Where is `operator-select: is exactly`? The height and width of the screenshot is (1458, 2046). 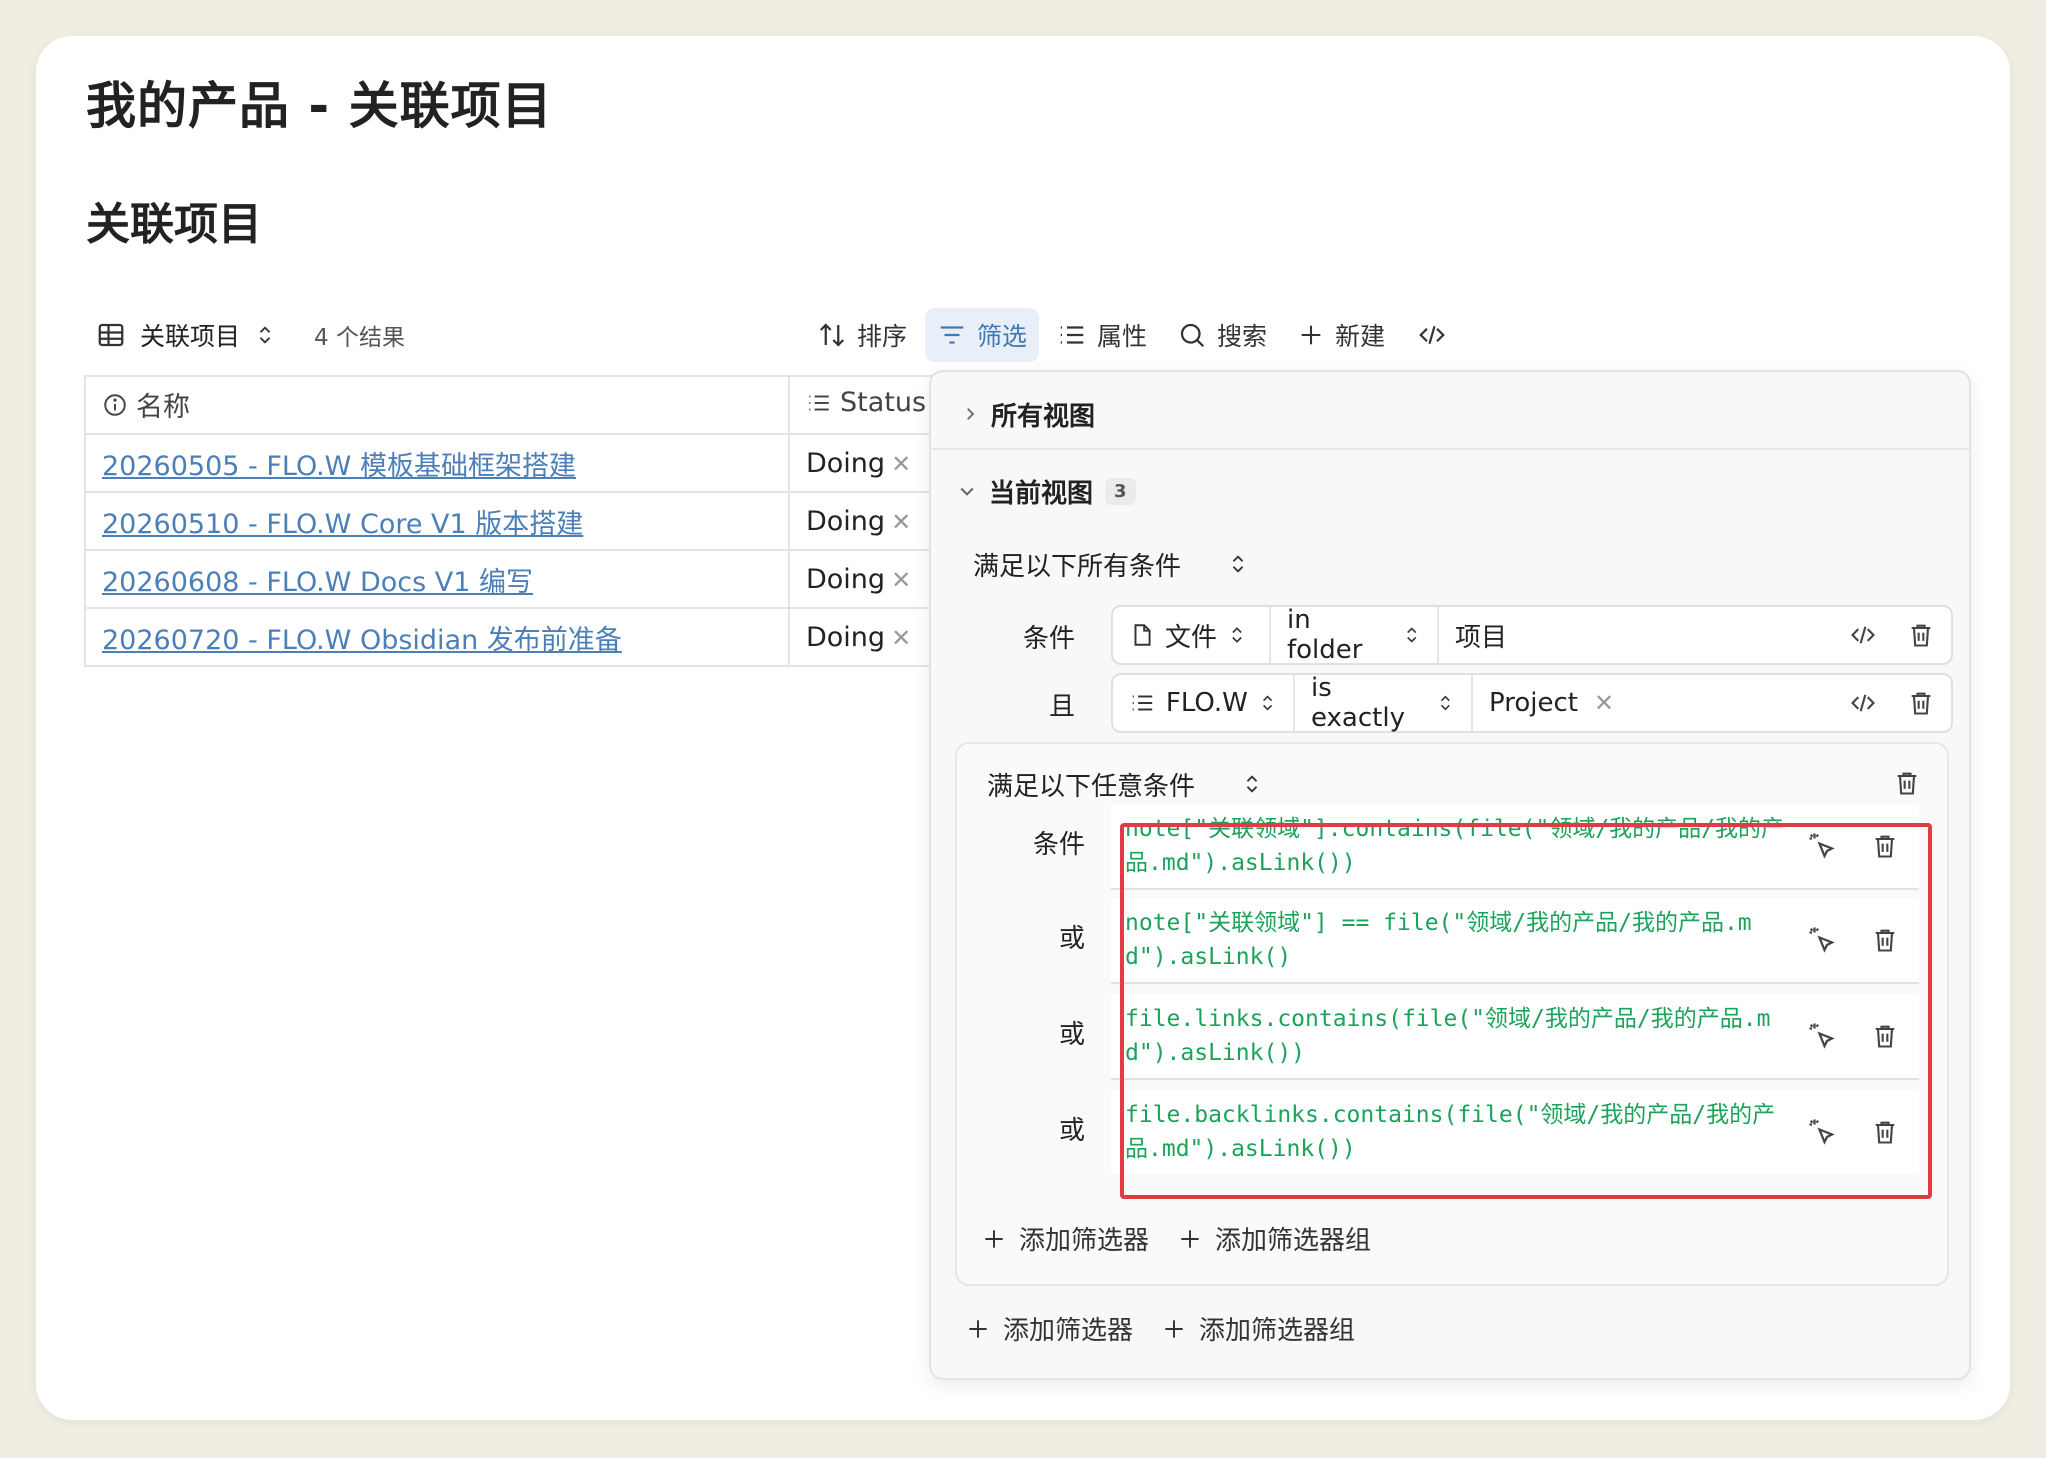
operator-select: is exactly is located at coordinates (1384, 703).